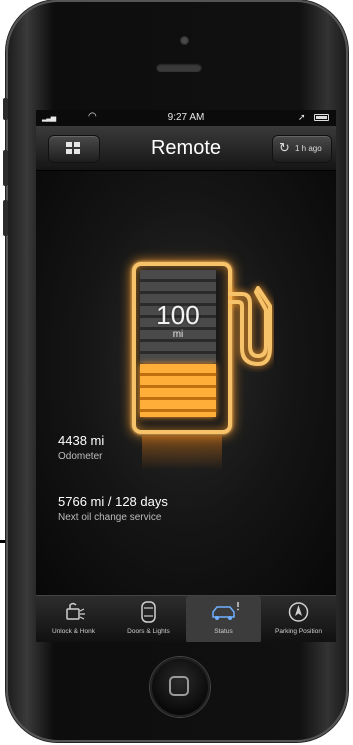 Image resolution: width=353 pixels, height=745 pixels. What do you see at coordinates (148, 631) in the screenshot?
I see `tab-label: Doors & Lights` at bounding box center [148, 631].